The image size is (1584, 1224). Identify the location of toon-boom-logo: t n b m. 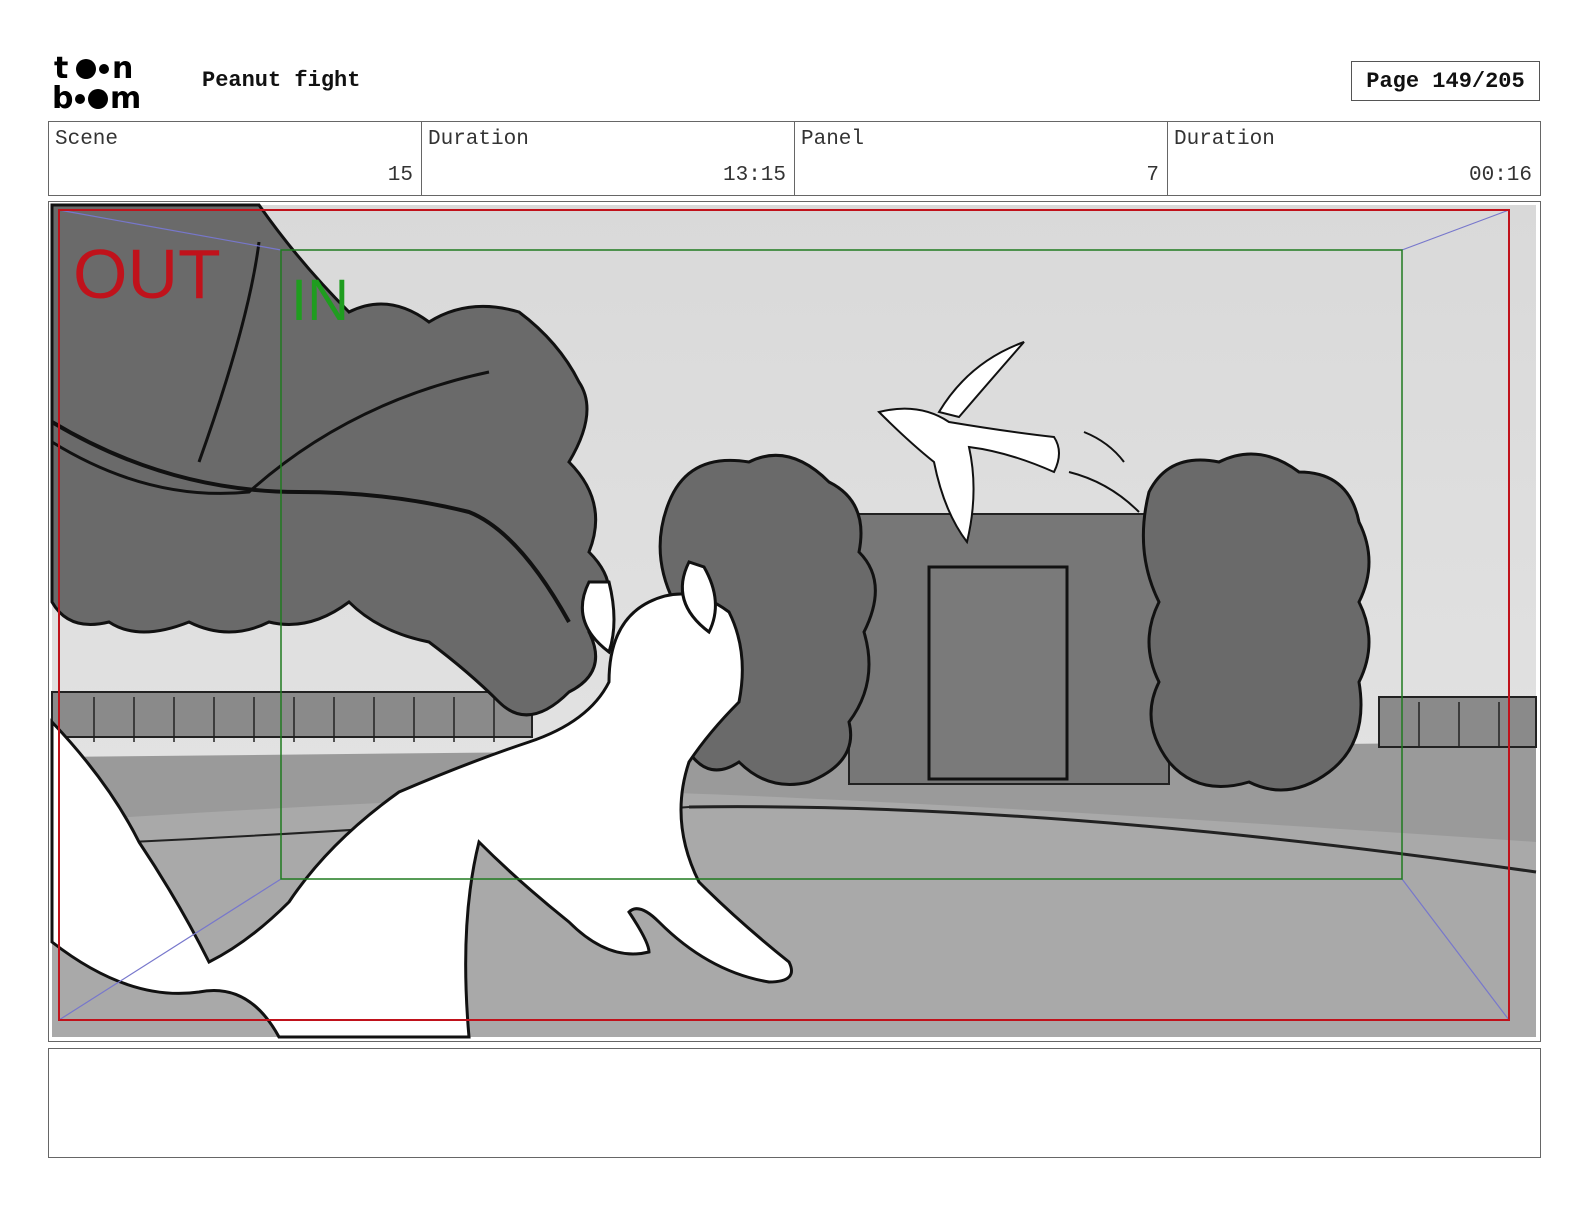
(108, 83).